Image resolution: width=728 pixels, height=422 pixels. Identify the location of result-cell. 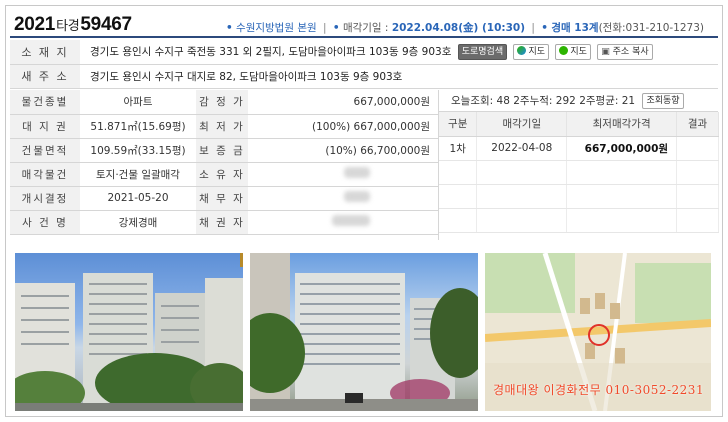
(697, 148).